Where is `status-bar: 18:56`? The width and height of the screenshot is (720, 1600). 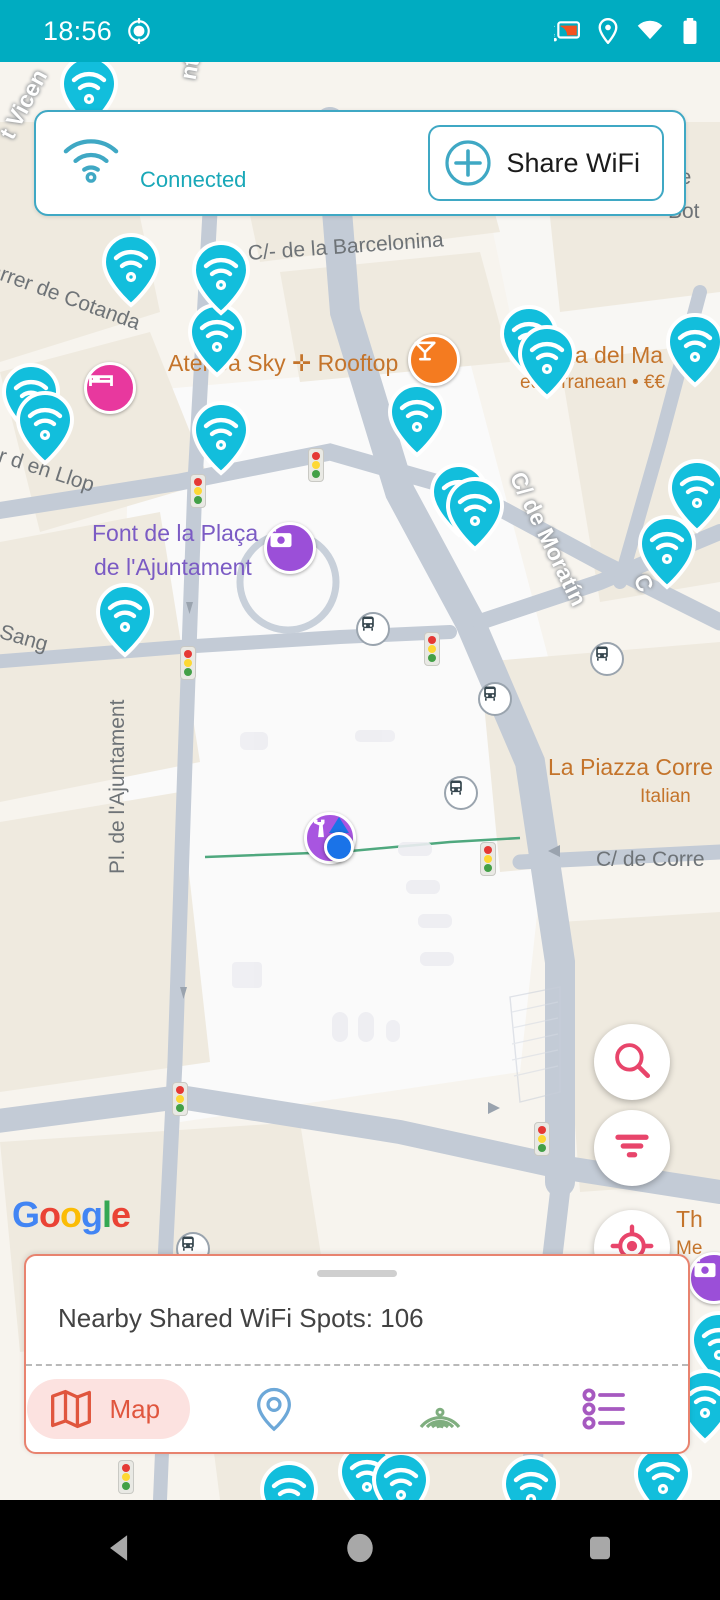
status-bar: 18:56 is located at coordinates (360, 31).